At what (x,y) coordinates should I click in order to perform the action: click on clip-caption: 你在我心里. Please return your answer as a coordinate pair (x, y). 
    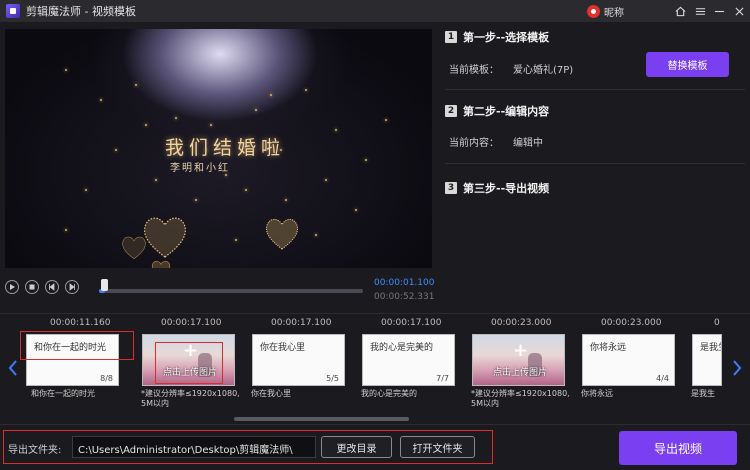
    Looking at the image, I should click on (271, 393).